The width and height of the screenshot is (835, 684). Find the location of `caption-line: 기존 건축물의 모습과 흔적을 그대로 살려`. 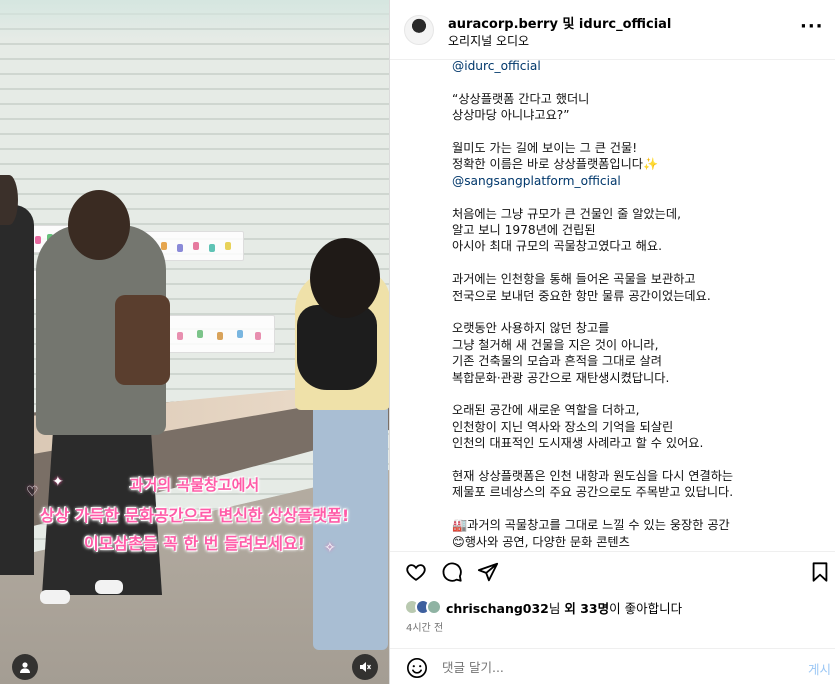

caption-line: 기존 건축물의 모습과 흔적을 그대로 살려 is located at coordinates (557, 361).